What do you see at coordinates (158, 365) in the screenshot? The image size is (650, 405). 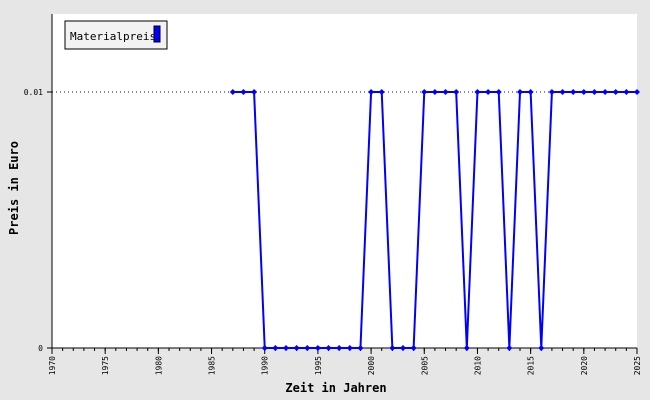 I see `x-tick-label: 1980` at bounding box center [158, 365].